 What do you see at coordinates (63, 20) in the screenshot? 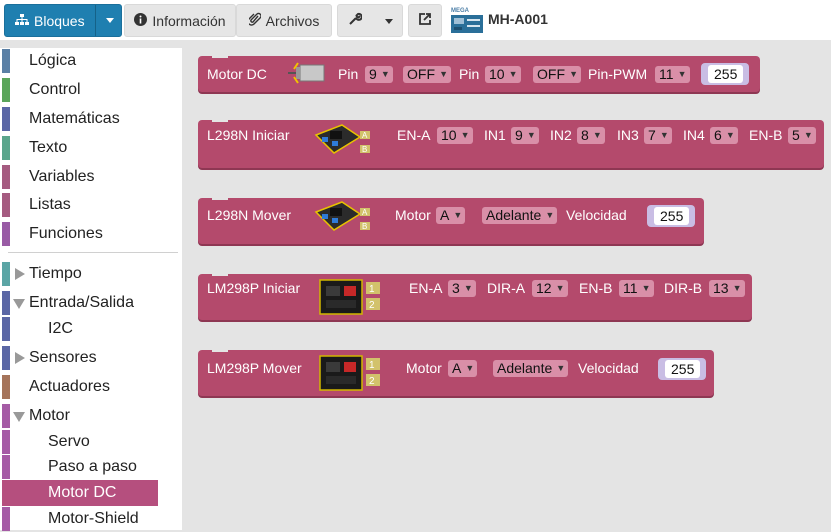
I see `blocks-button: Bloques` at bounding box center [63, 20].